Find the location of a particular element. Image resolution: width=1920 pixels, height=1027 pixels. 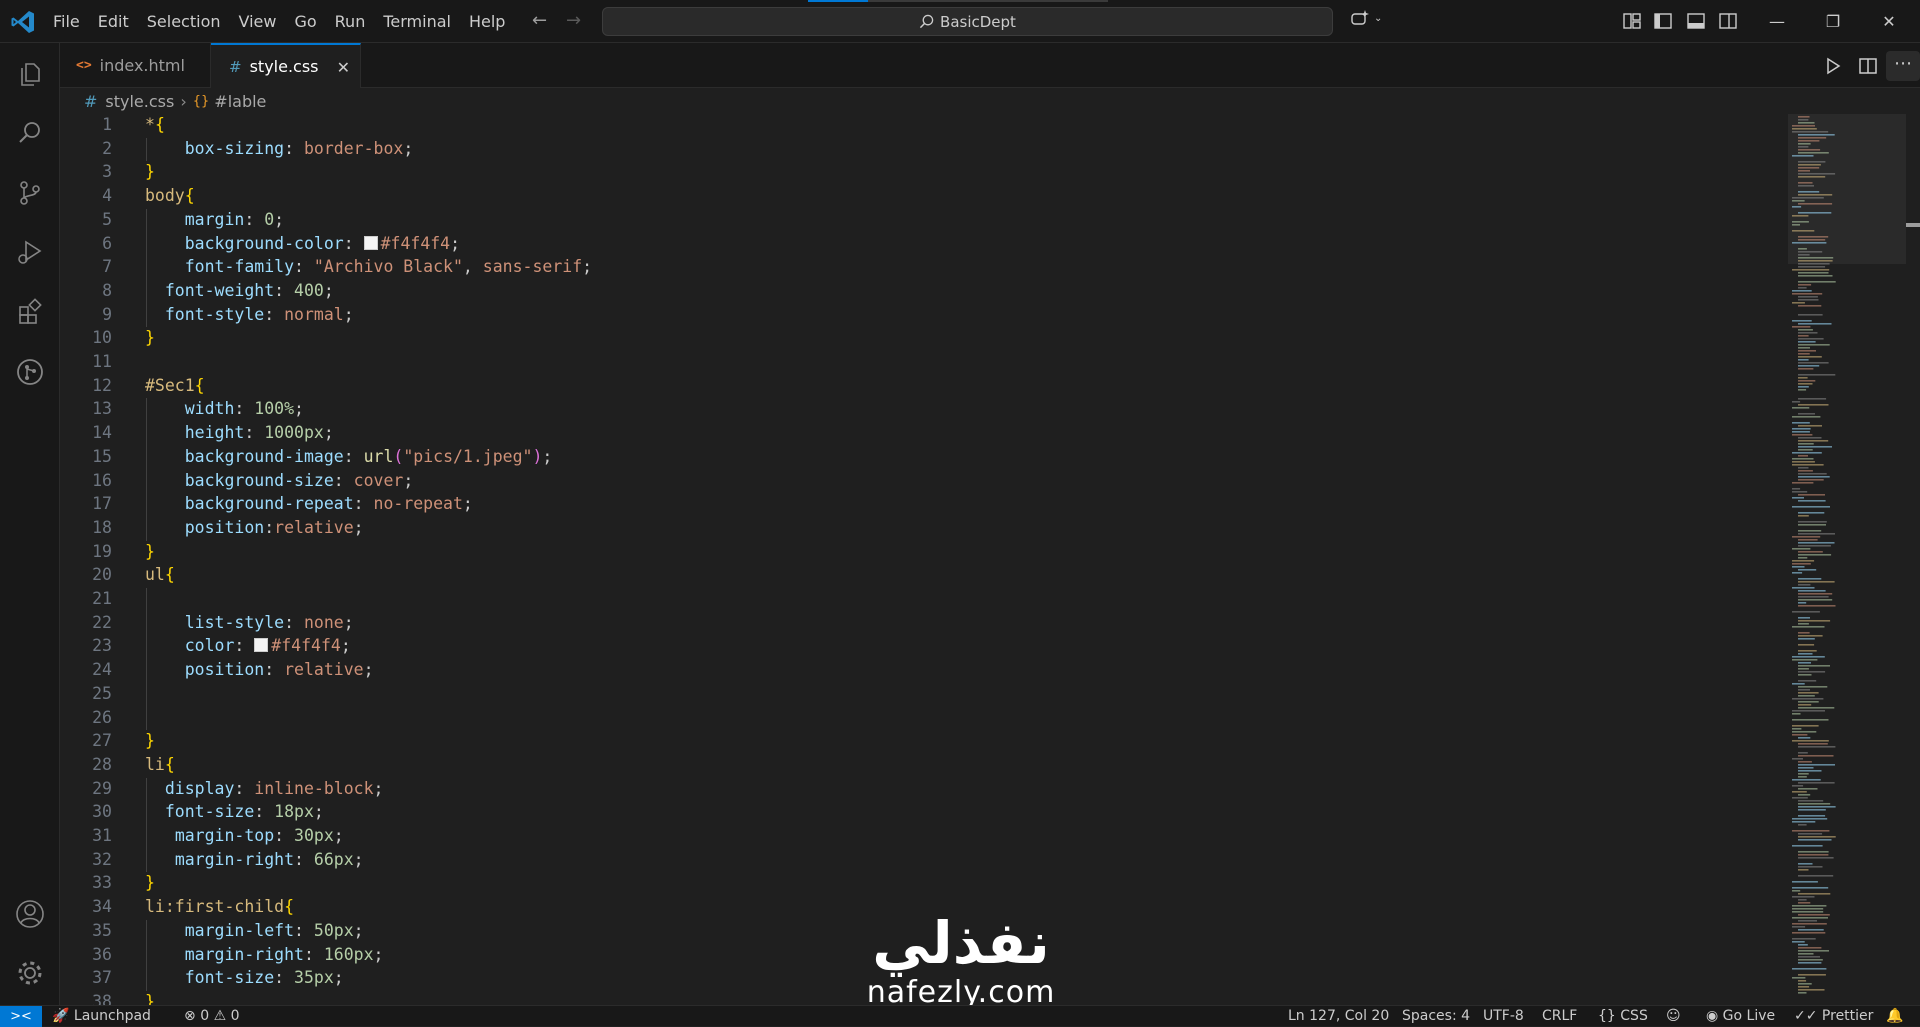

customize-layout-icon is located at coordinates (1632, 21).